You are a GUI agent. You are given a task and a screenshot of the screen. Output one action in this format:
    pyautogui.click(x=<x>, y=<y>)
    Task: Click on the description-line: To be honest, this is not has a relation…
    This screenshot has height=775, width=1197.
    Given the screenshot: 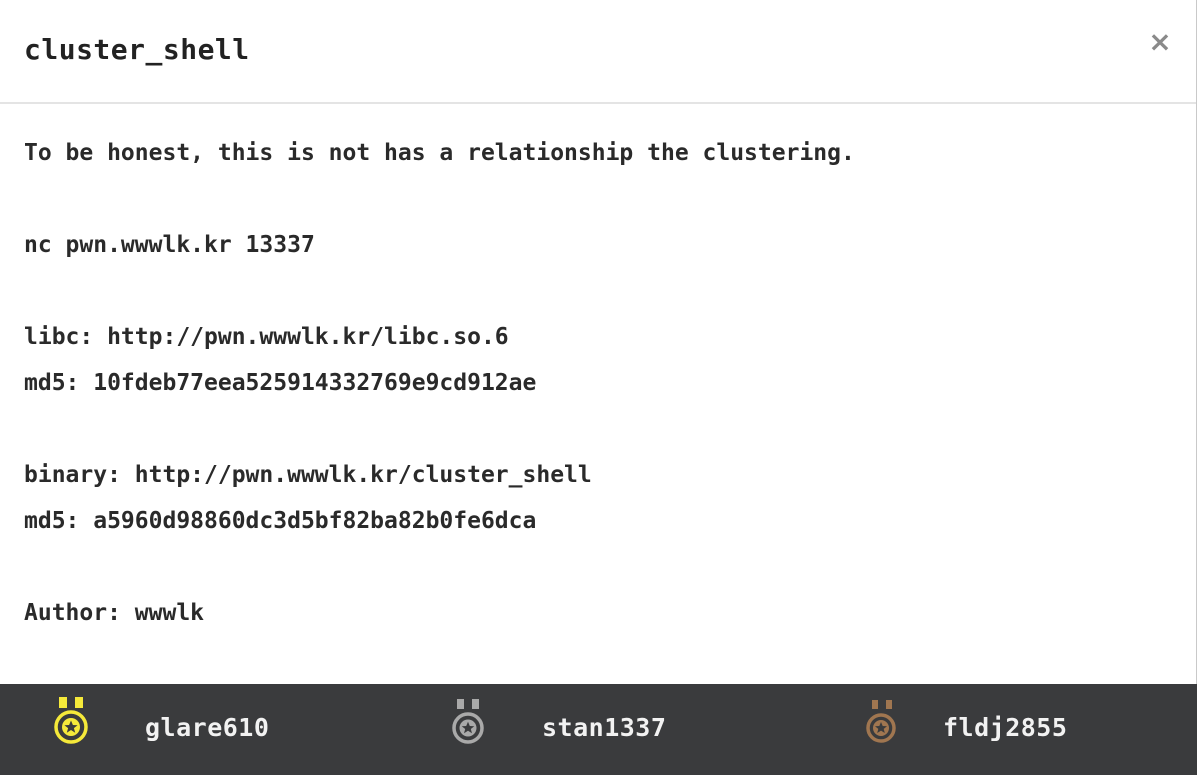 What is the action you would take?
    pyautogui.click(x=439, y=153)
    